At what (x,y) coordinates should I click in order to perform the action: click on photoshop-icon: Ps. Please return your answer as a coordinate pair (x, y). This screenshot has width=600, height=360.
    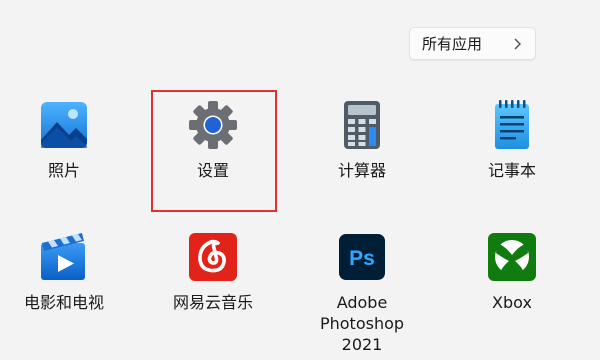
    Looking at the image, I should click on (362, 257).